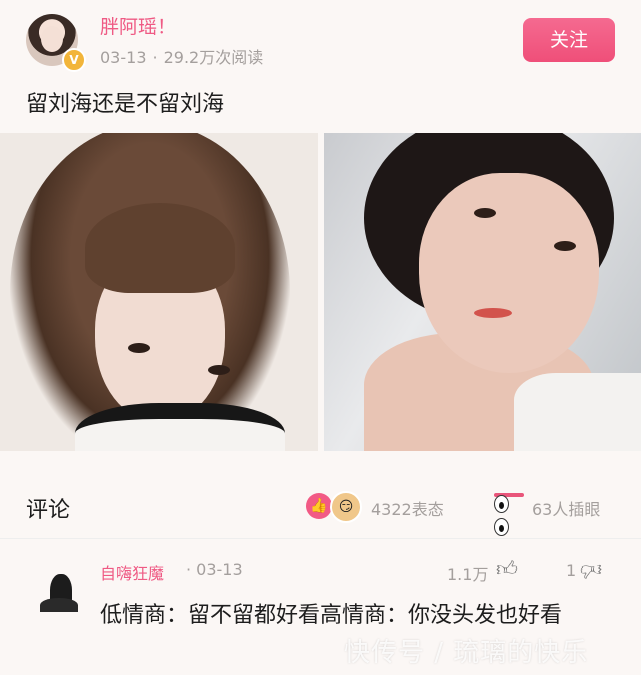  Describe the element at coordinates (74, 60) in the screenshot. I see `verified-badge-icon: V` at that location.